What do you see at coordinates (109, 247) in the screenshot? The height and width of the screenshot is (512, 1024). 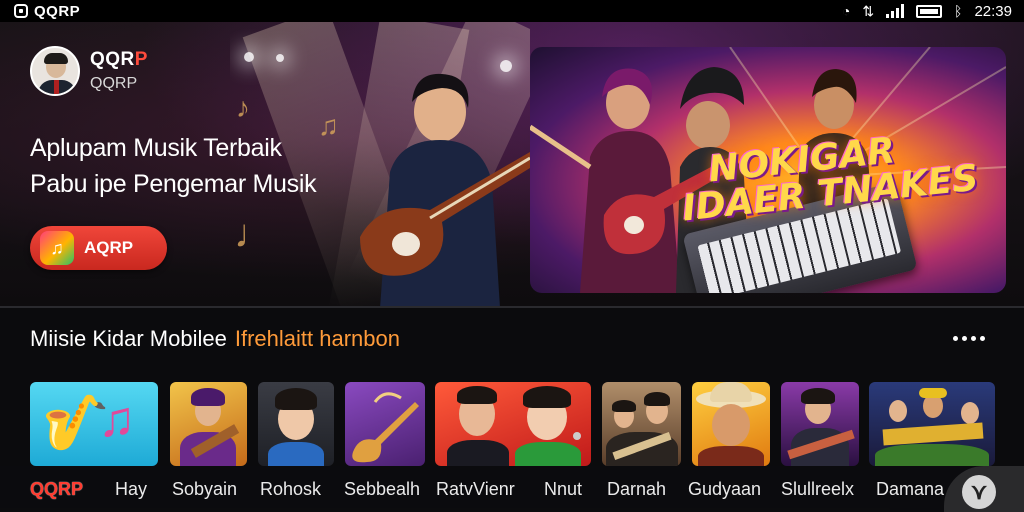 I see `cta-label: AQRP` at bounding box center [109, 247].